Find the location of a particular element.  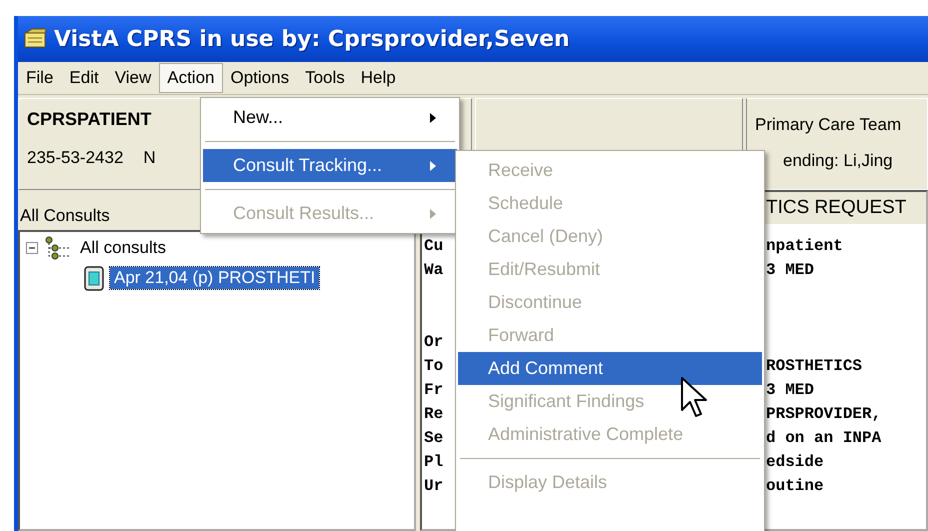

menu-item: Edit is located at coordinates (84, 78).